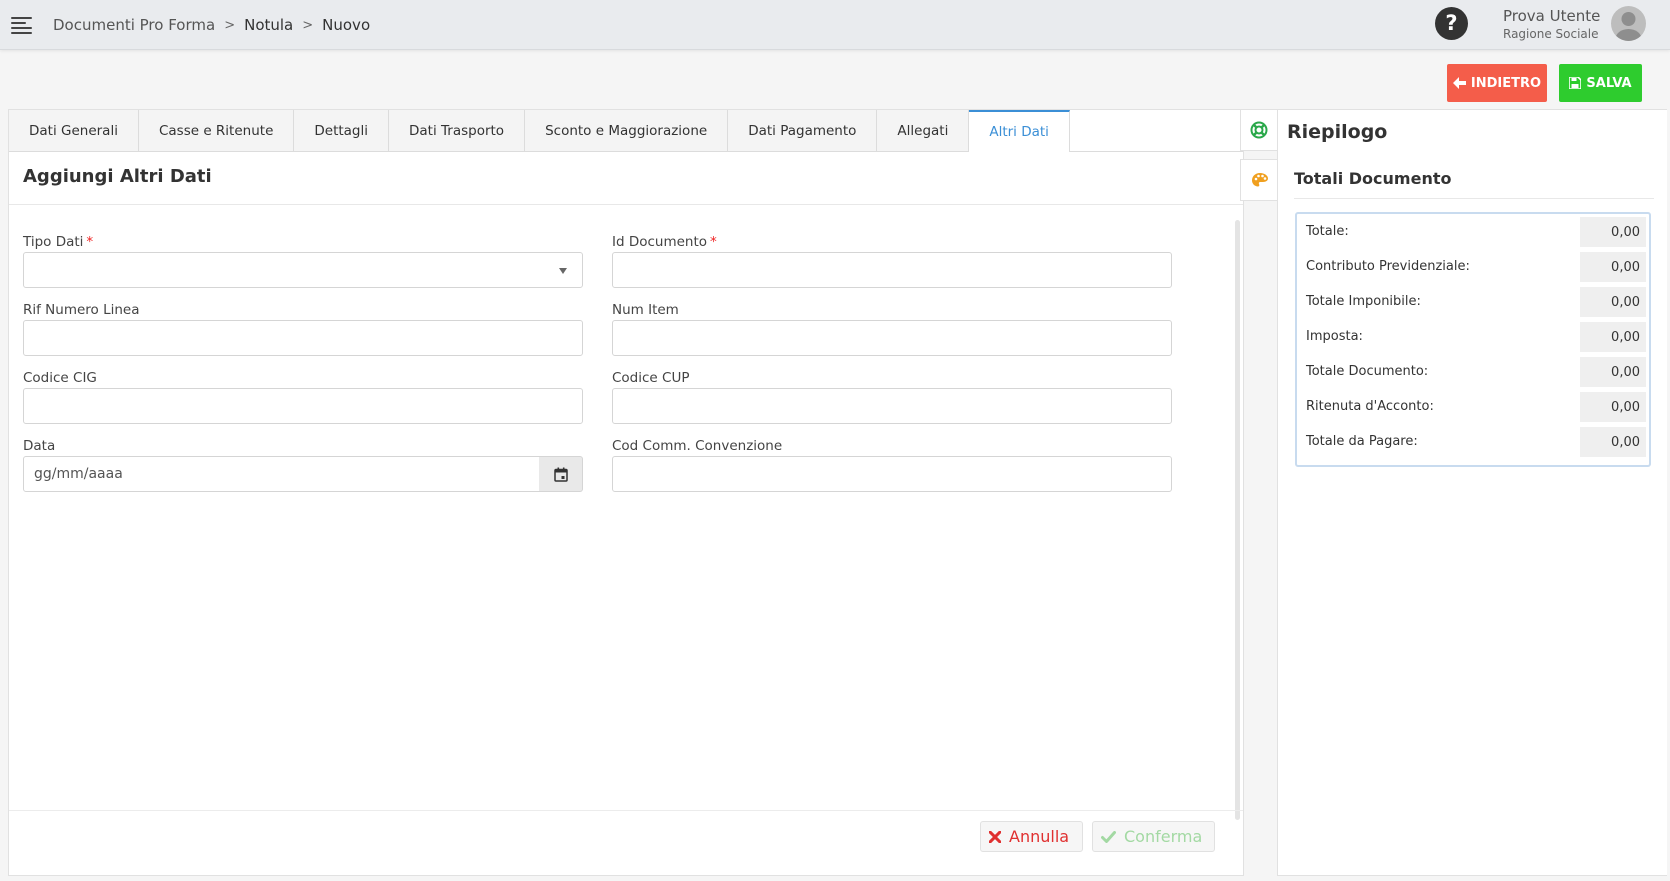  I want to click on dropdown-arrow-icon, so click(563, 271).